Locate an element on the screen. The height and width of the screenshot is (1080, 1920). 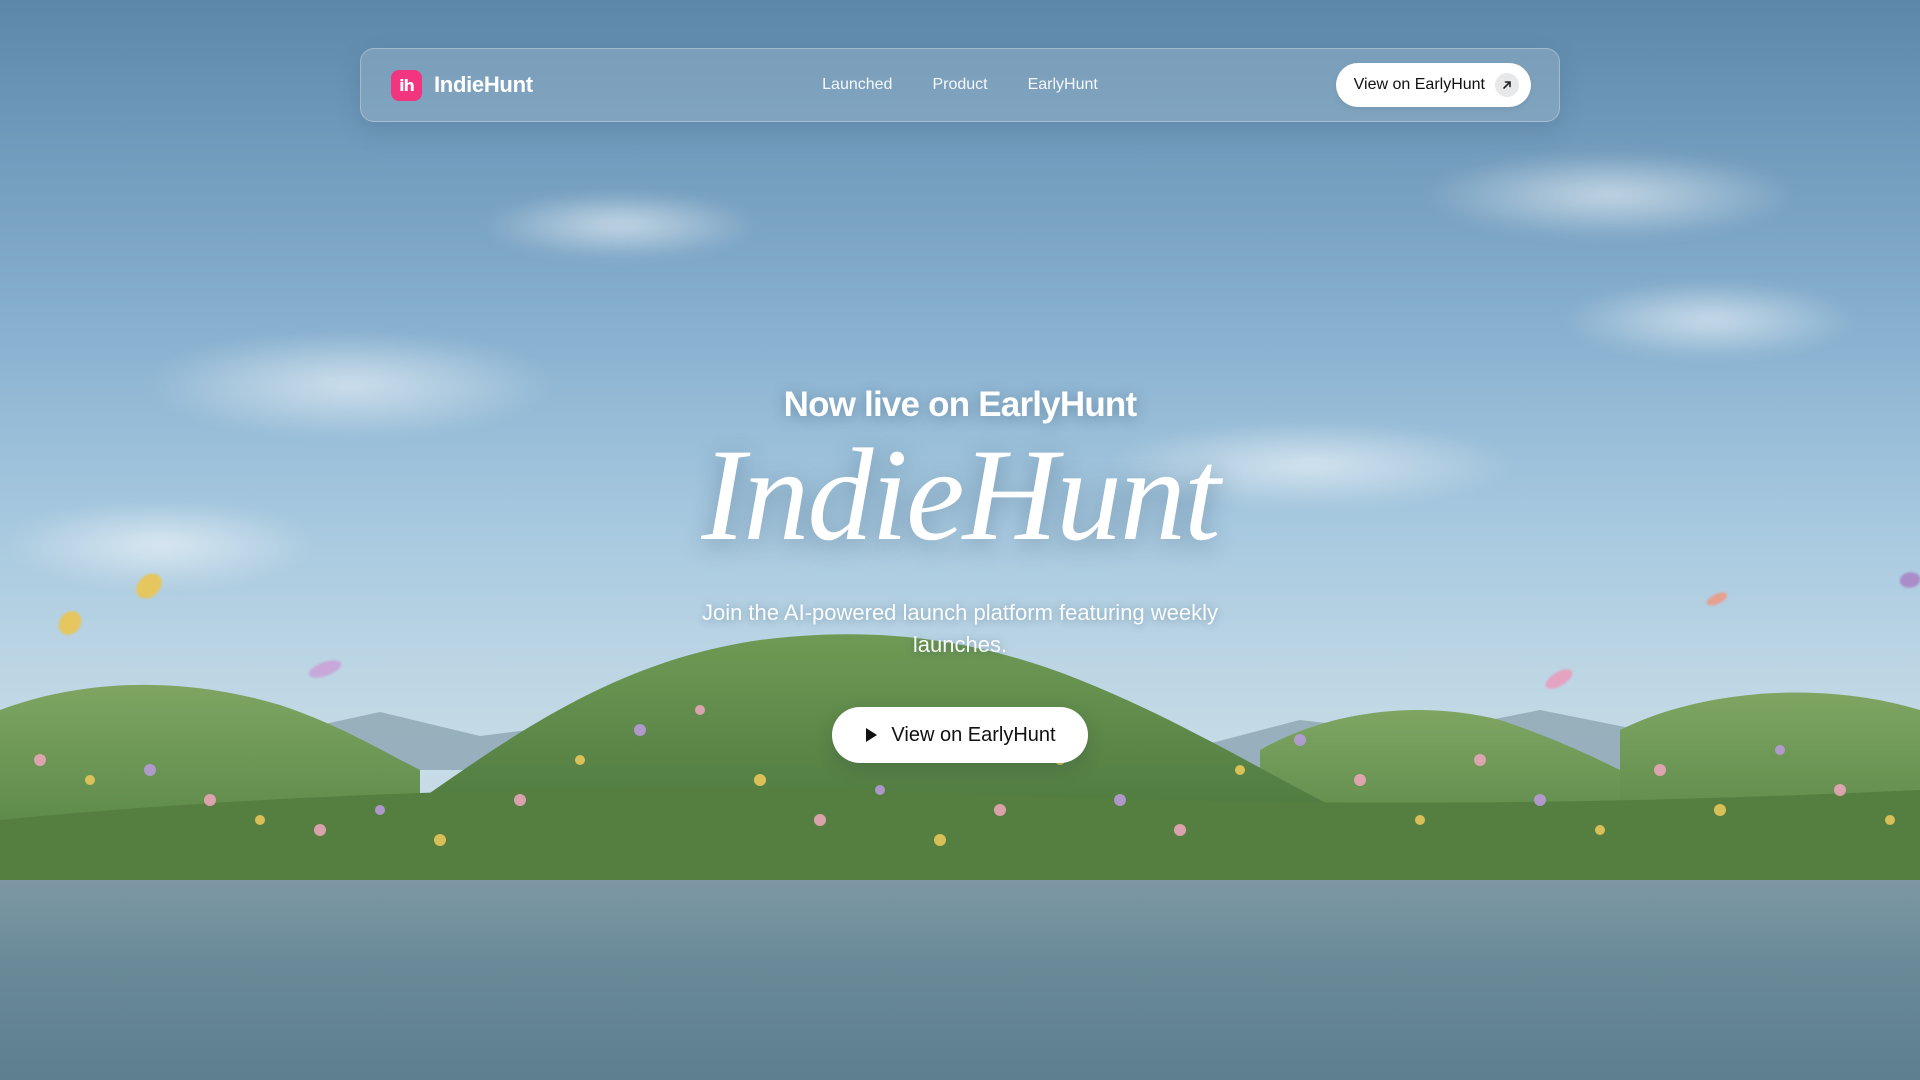
hero-cta-label: View on EarlyHunt is located at coordinates (973, 734).